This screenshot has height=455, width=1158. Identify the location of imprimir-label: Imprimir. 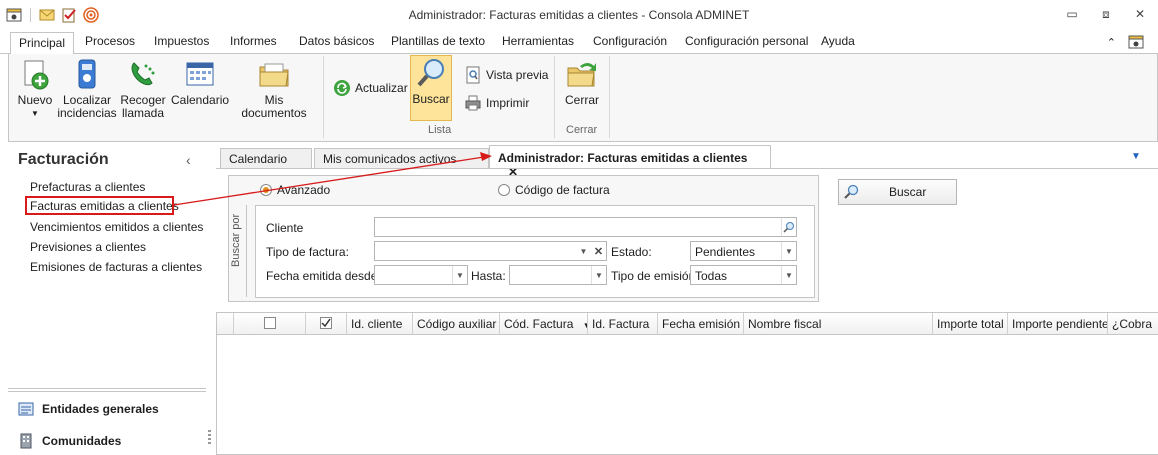
(508, 103).